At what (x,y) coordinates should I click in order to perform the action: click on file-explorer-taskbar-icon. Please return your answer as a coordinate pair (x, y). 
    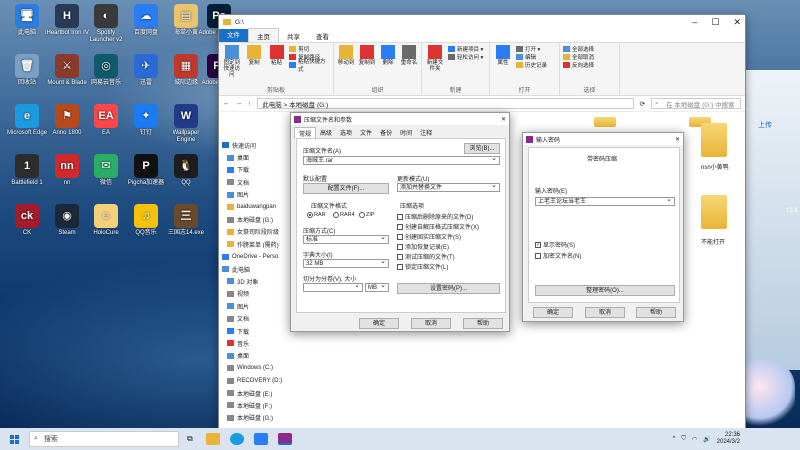
    Looking at the image, I should click on (212, 439).